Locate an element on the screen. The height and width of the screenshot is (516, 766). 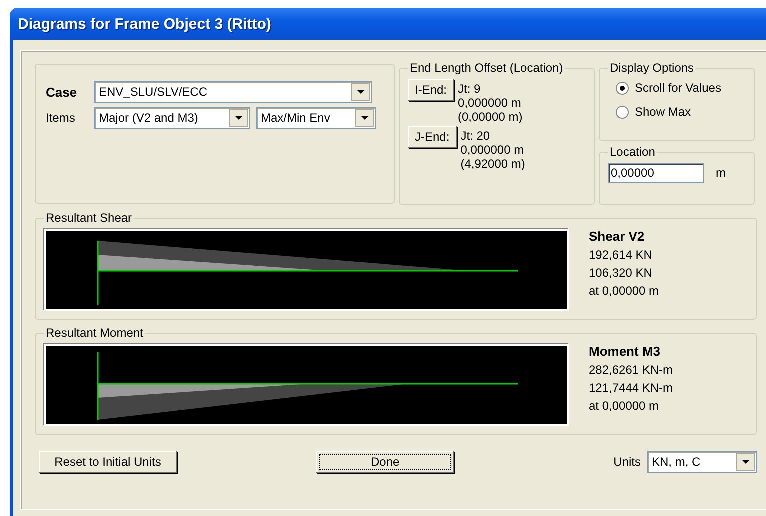
diagram-heading: Shear V2 is located at coordinates (617, 236).